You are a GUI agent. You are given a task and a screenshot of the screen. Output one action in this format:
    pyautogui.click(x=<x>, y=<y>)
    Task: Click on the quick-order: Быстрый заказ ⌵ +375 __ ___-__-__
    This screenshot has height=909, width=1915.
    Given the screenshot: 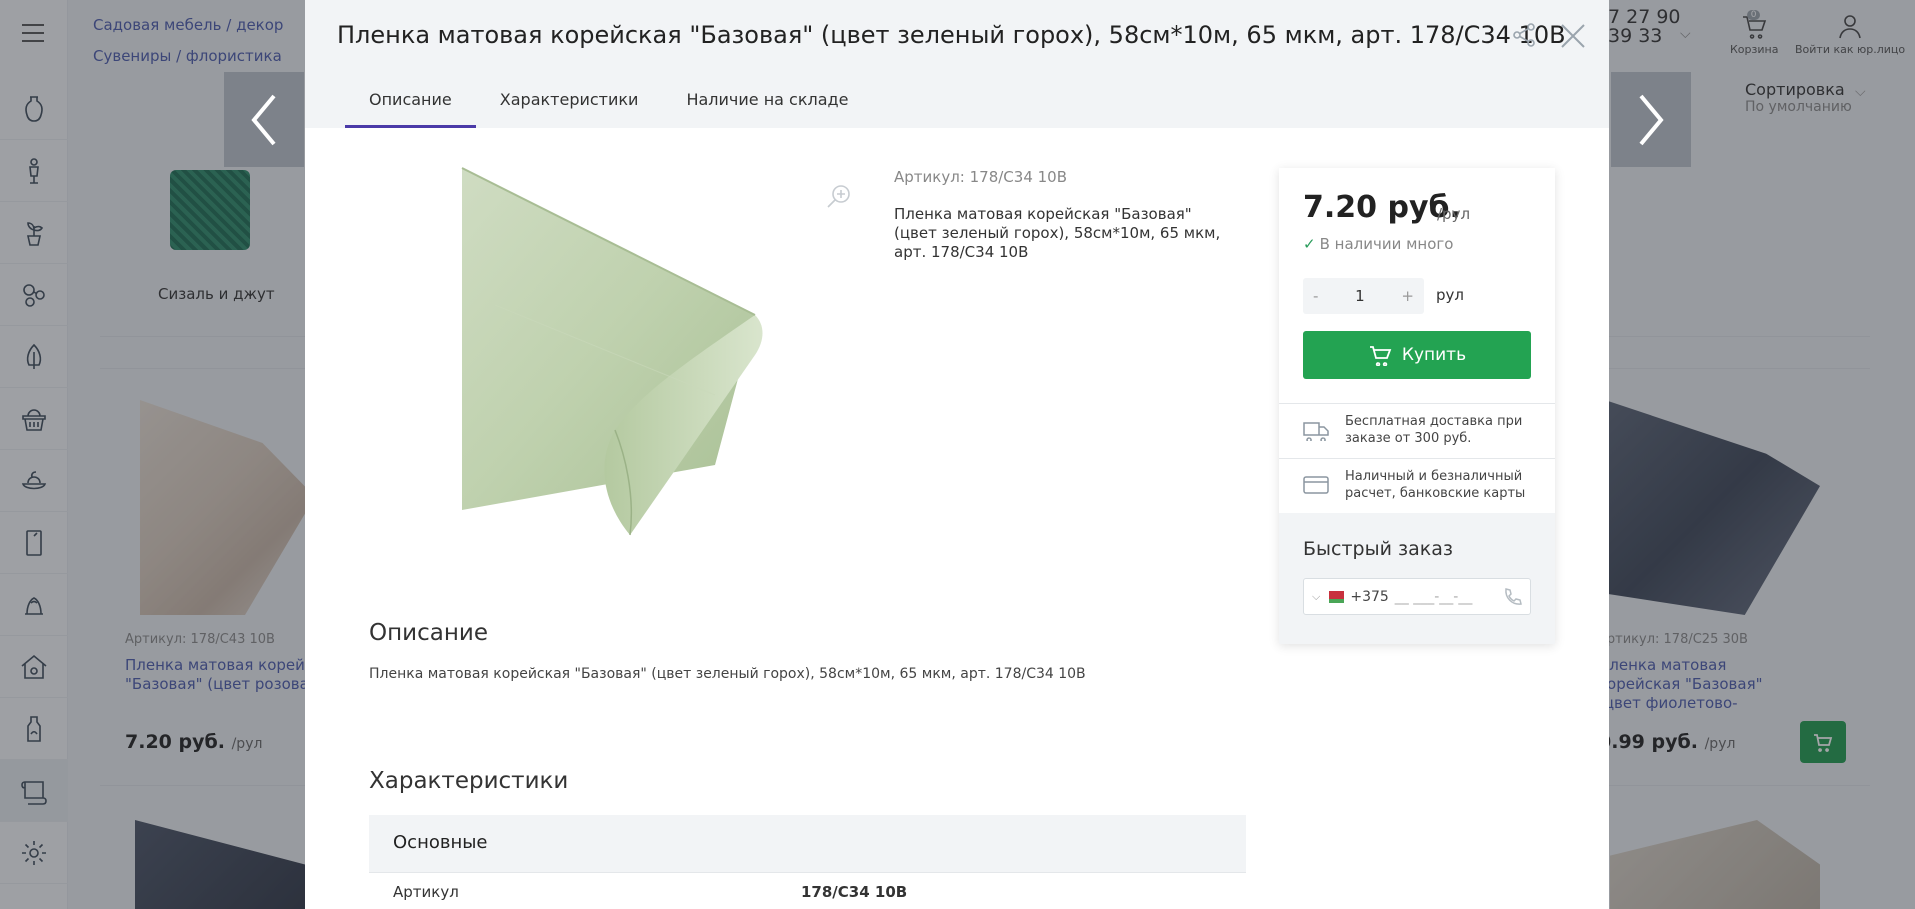 What is the action you would take?
    pyautogui.click(x=1417, y=578)
    